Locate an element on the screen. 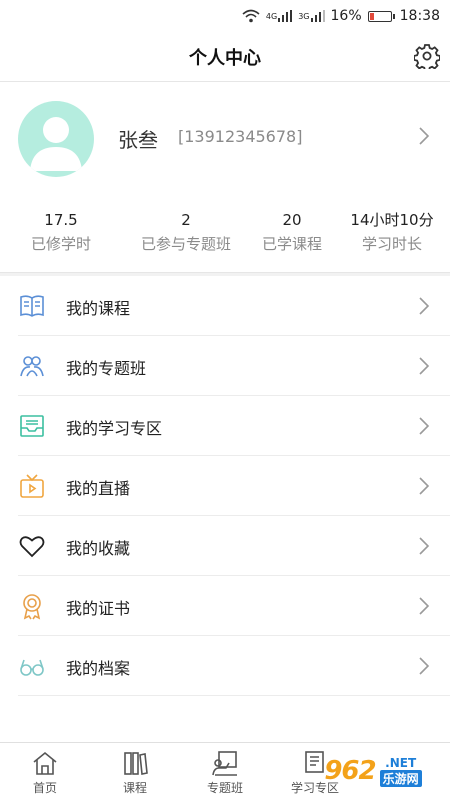 The image size is (450, 800). watermark: 962 .NET 乐游网 is located at coordinates (373, 771).